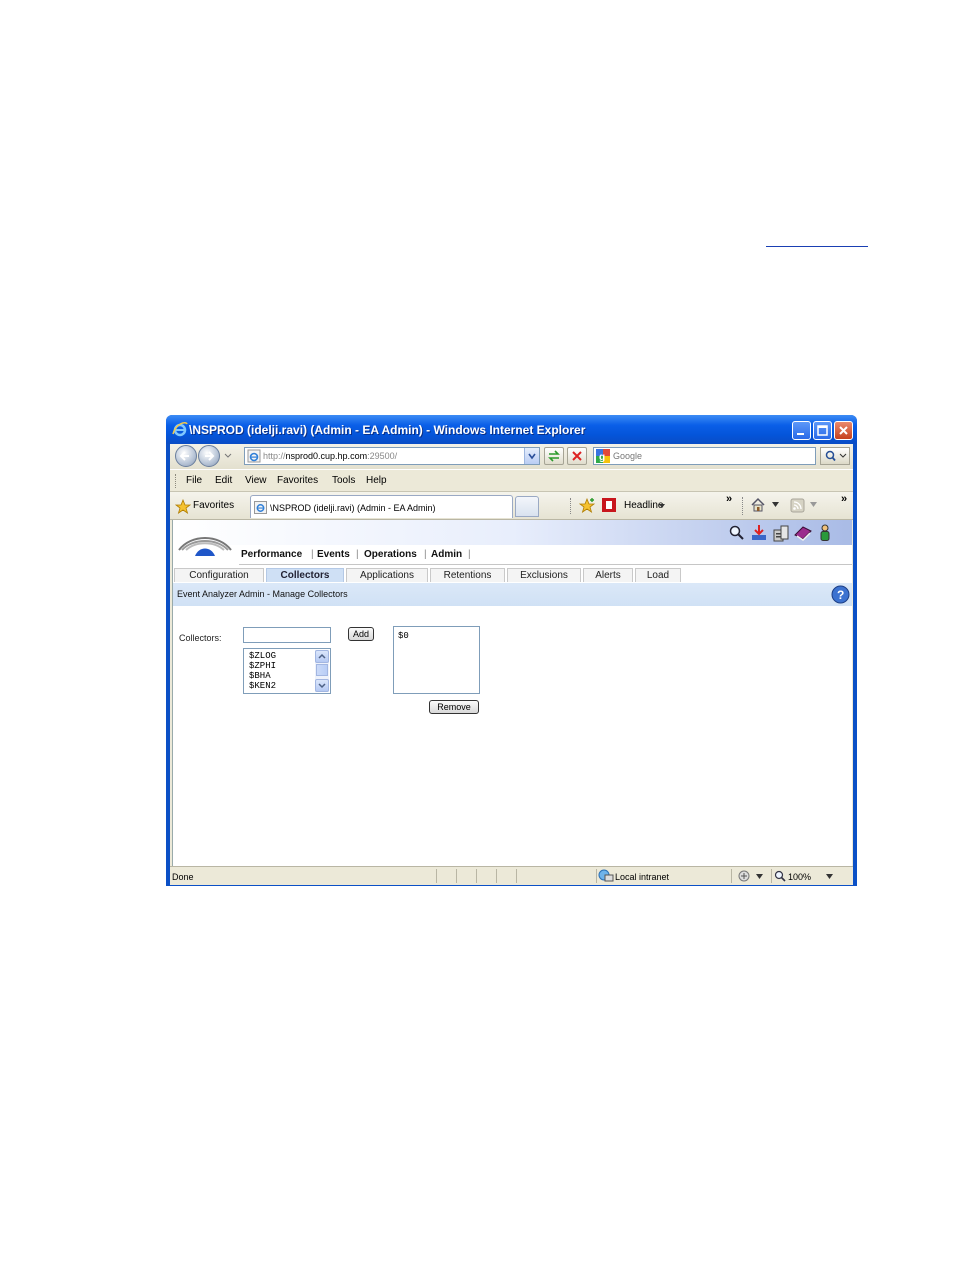  Describe the element at coordinates (780, 876) in the screenshot. I see `zoom-icon` at that location.